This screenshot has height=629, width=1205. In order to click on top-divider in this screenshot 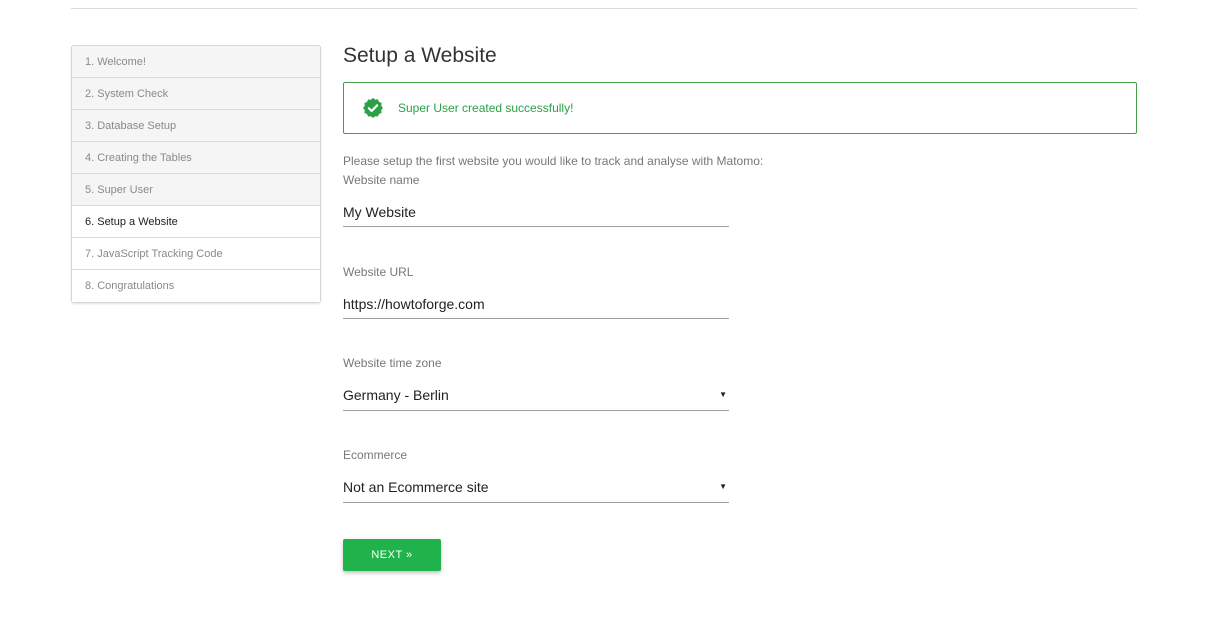, I will do `click(604, 8)`.